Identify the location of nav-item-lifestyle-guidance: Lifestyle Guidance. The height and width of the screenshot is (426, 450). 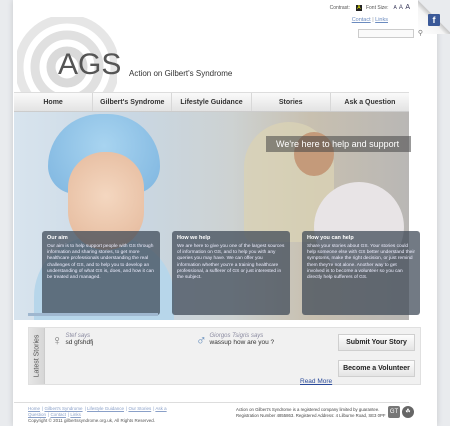
(212, 102).